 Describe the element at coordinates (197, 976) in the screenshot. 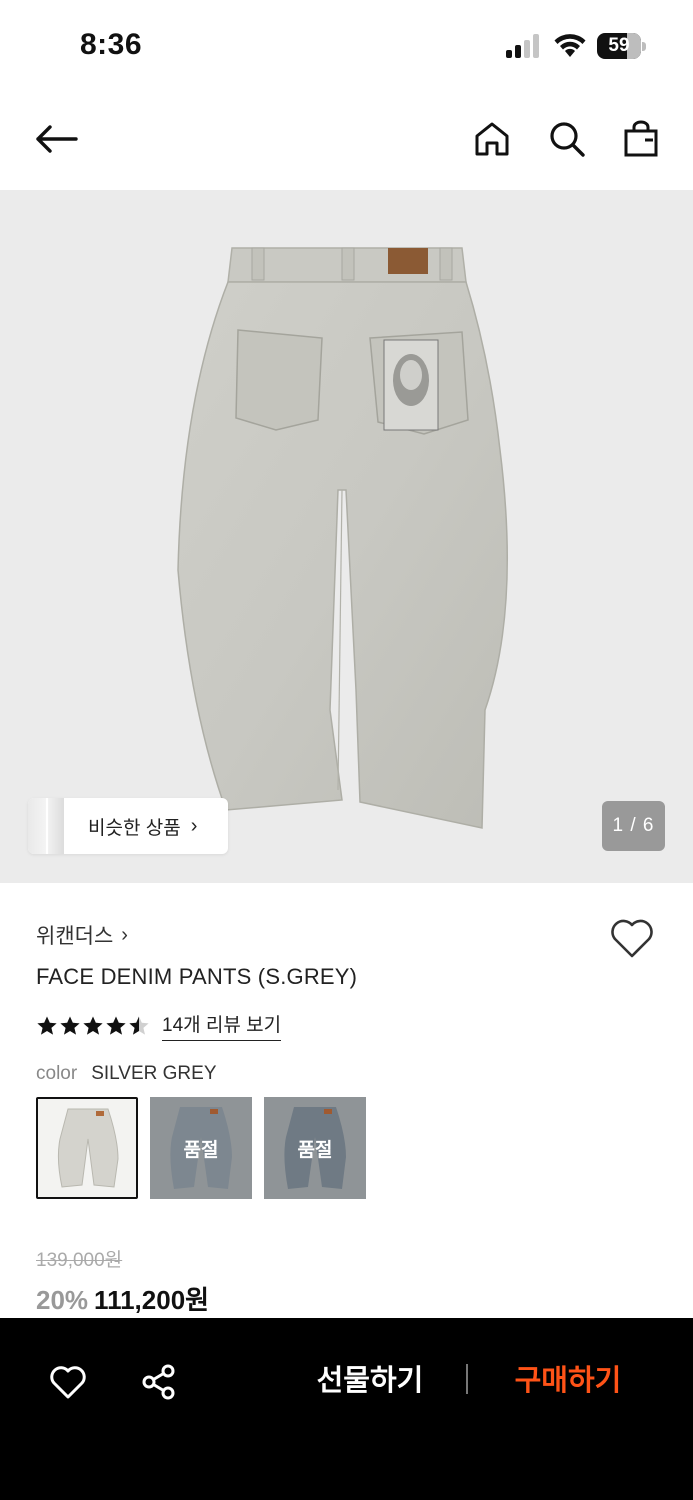

I see `product-title: FACE DENIM PANTS (S.GREY)` at that location.